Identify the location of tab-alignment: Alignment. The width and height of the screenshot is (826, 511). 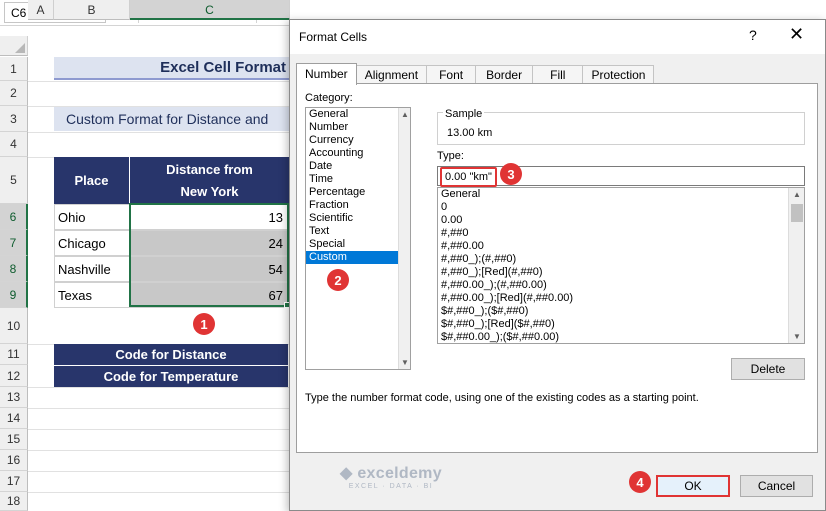
(391, 74).